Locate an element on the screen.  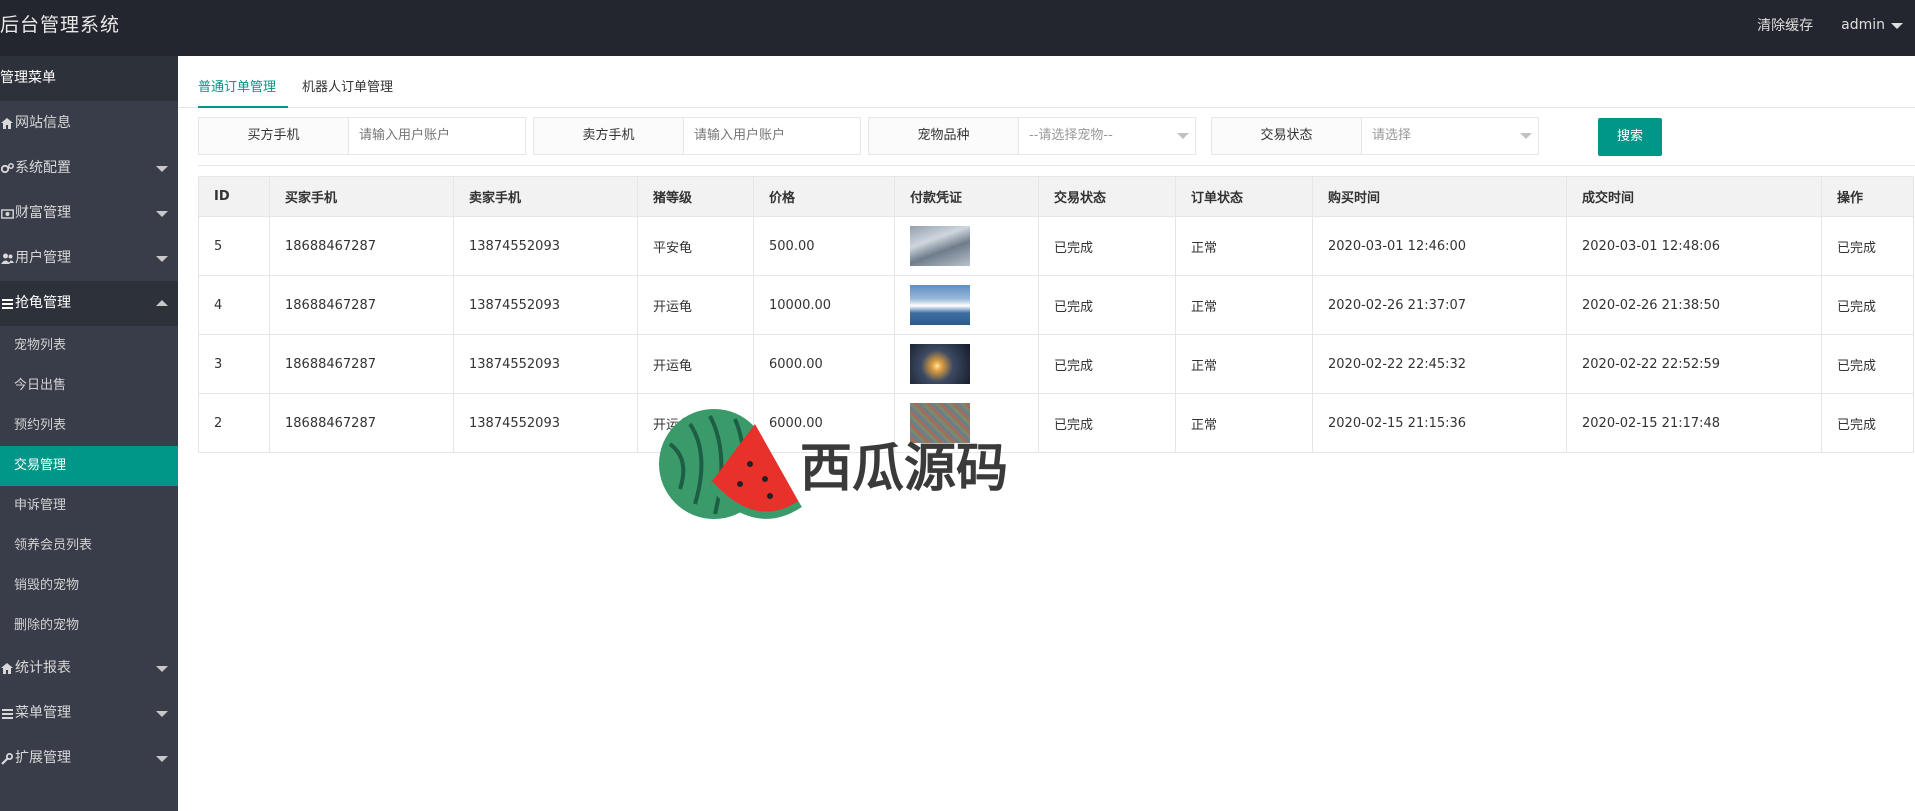
user-name: admin is located at coordinates (1863, 25).